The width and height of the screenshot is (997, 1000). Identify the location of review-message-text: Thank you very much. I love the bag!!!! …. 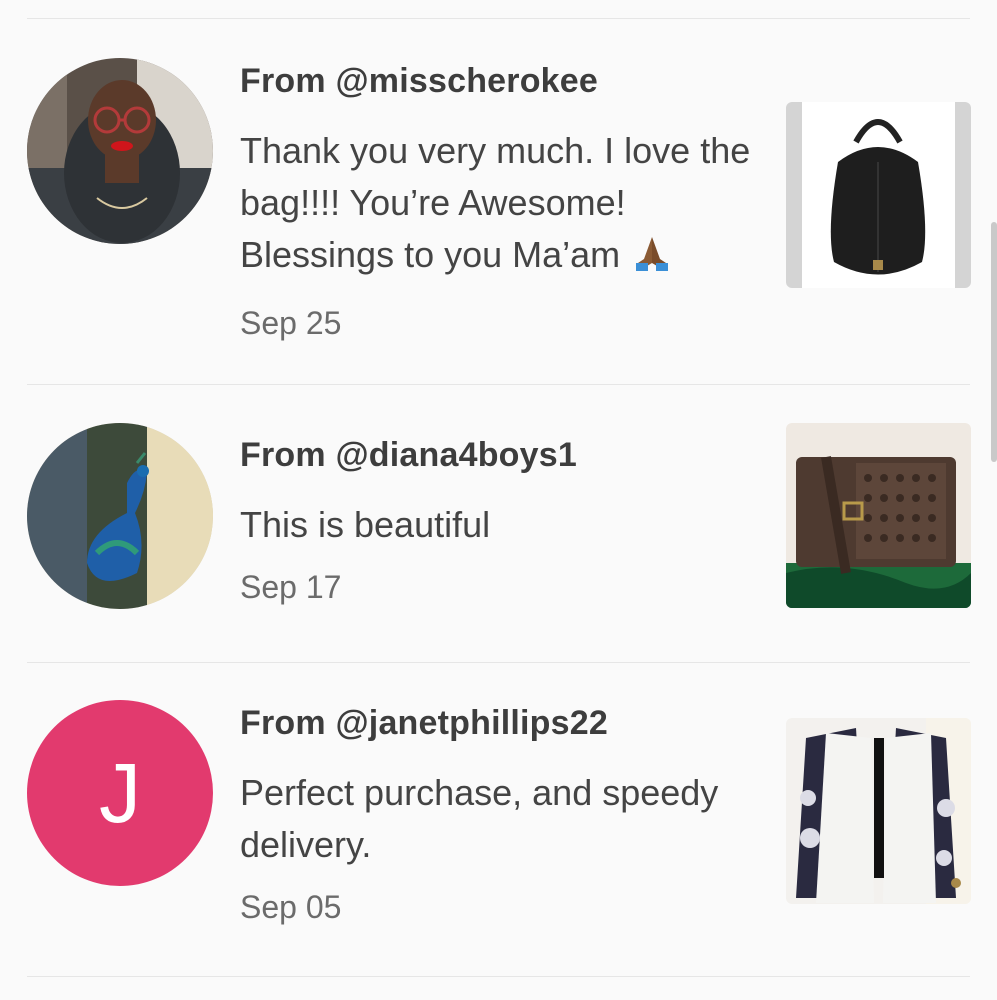
(495, 202).